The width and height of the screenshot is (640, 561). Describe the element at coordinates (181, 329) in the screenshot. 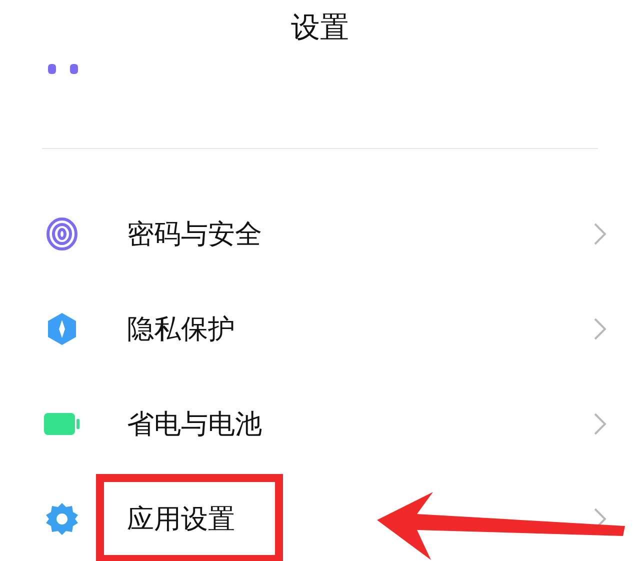

I see `item-label: 隐私保护` at that location.